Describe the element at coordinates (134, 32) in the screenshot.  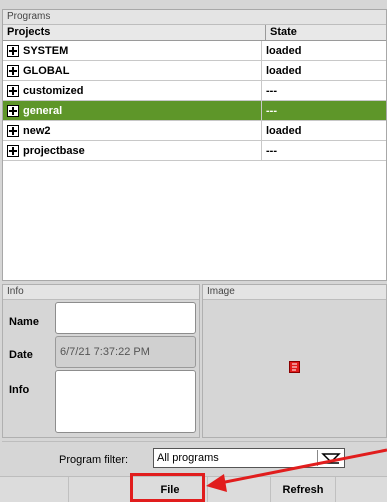
I see `column-header-projects: Projects` at that location.